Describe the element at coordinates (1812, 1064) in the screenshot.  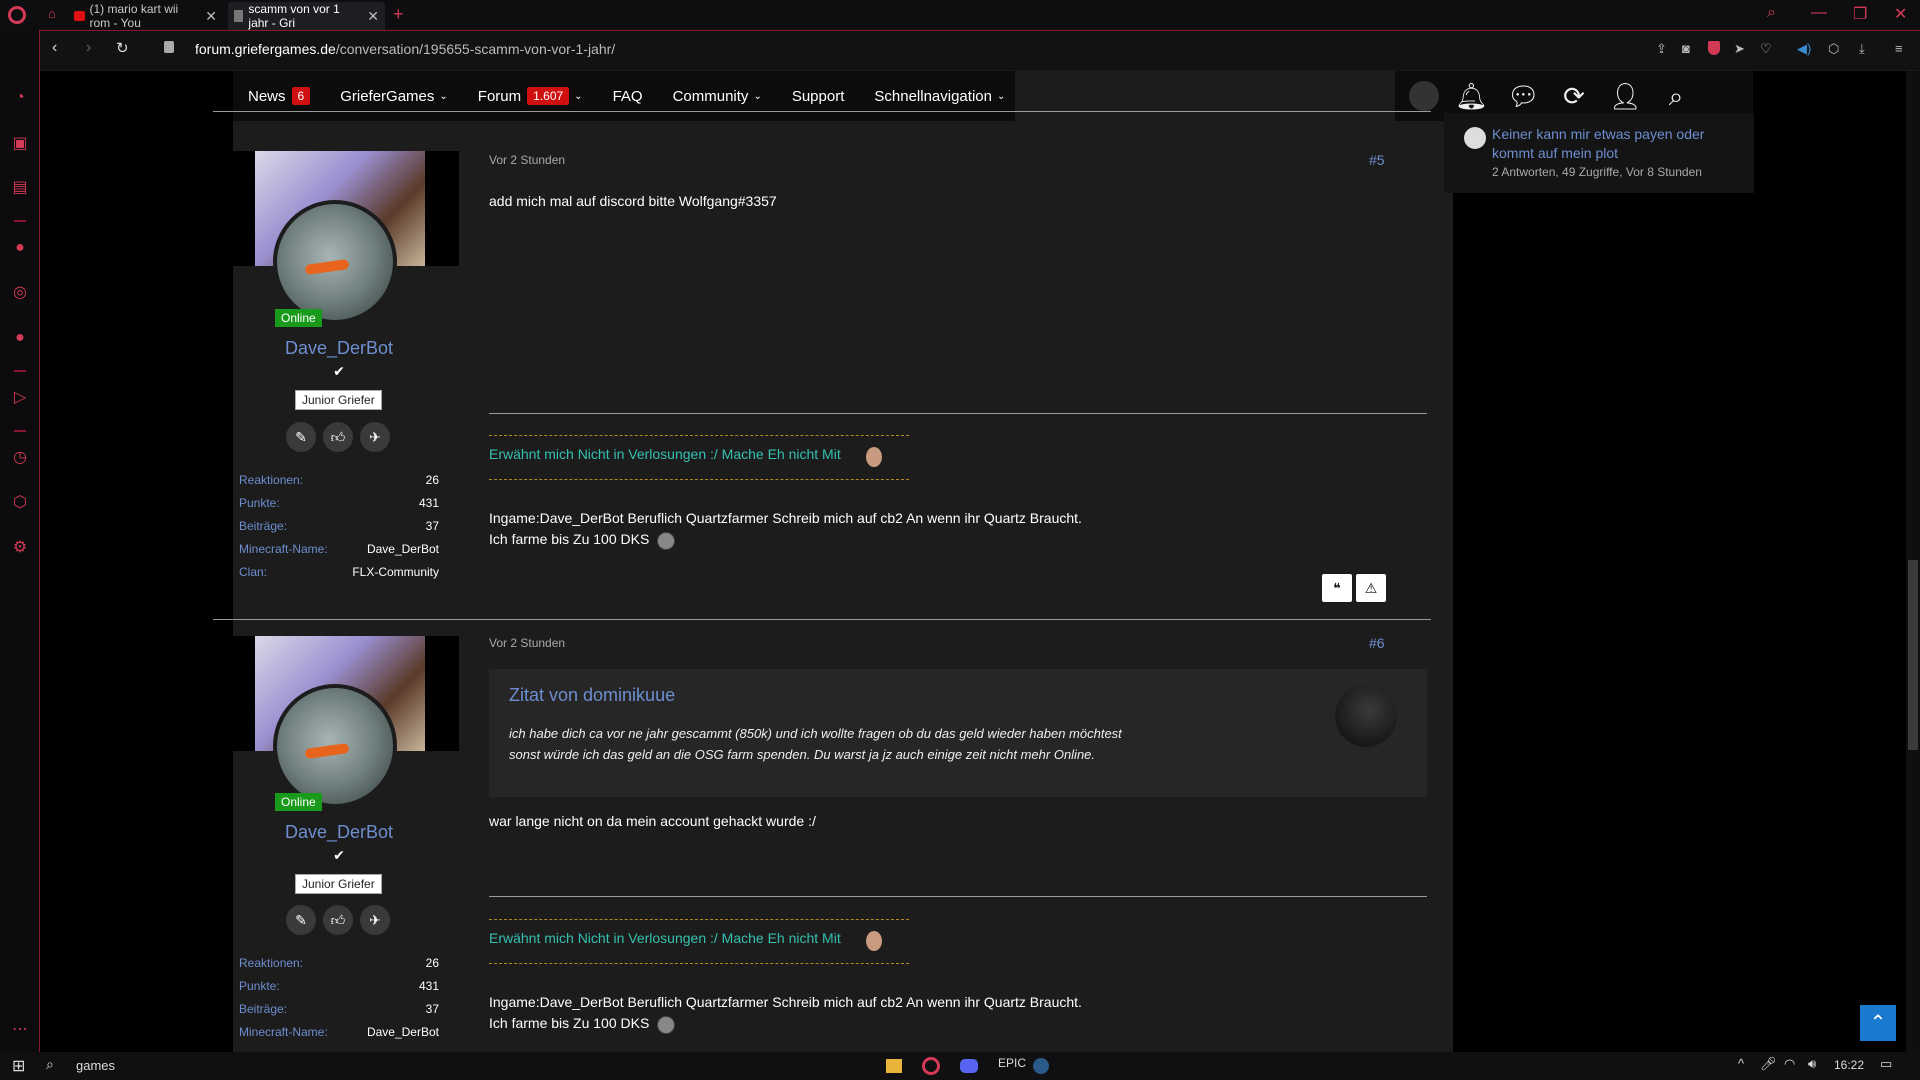
I see `volume-icon: 🔊︎` at that location.